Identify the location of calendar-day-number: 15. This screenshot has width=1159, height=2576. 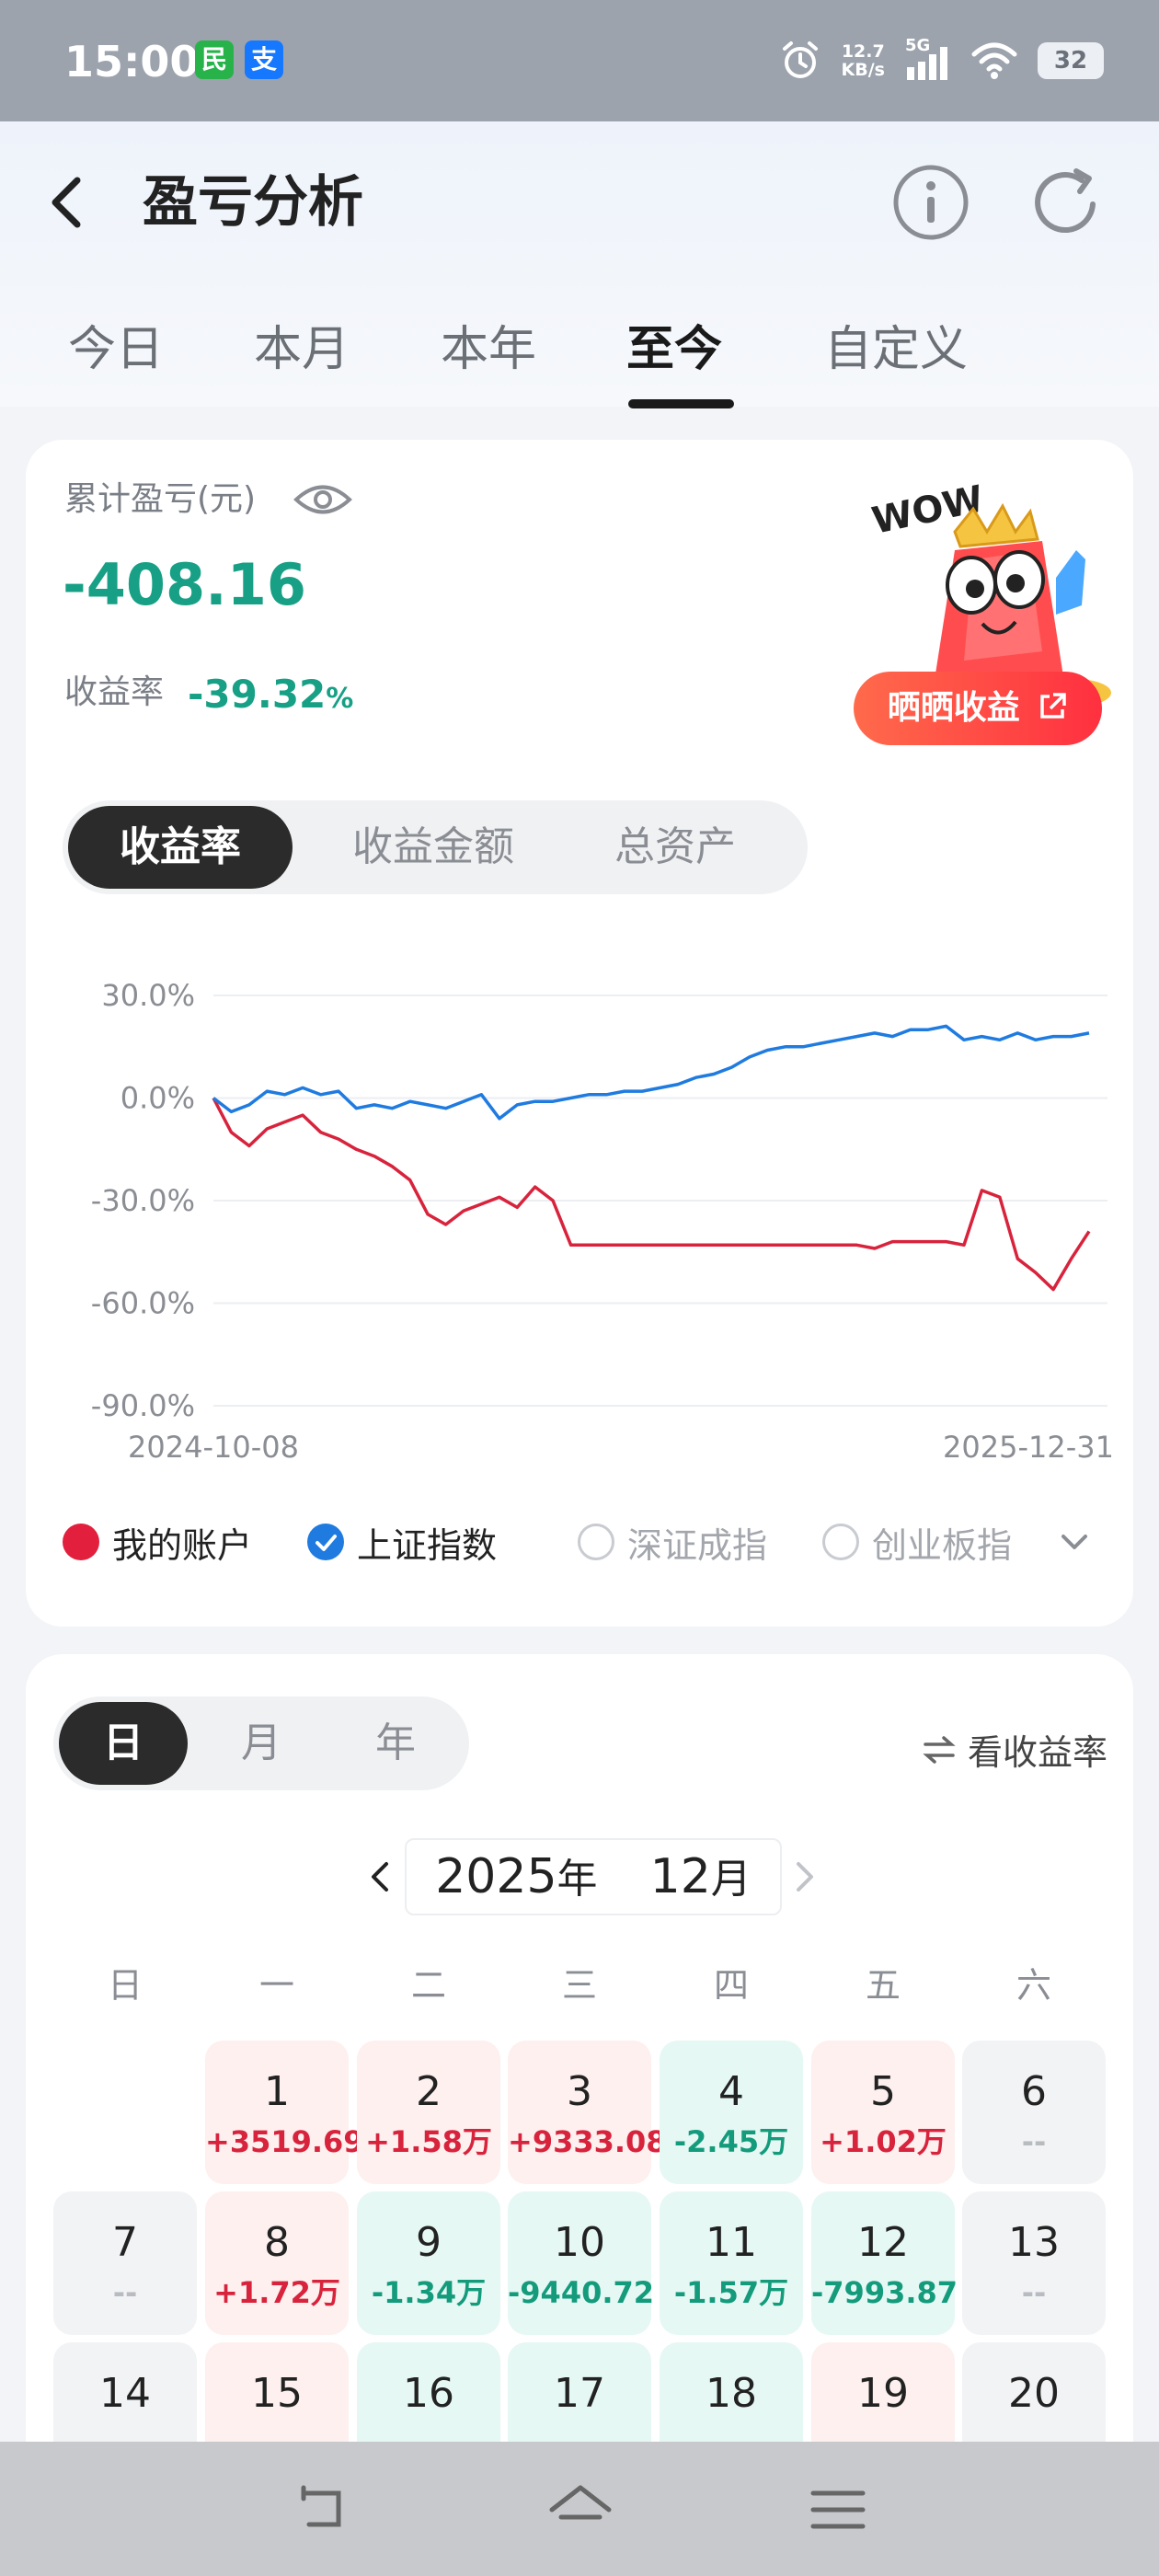
(277, 2393).